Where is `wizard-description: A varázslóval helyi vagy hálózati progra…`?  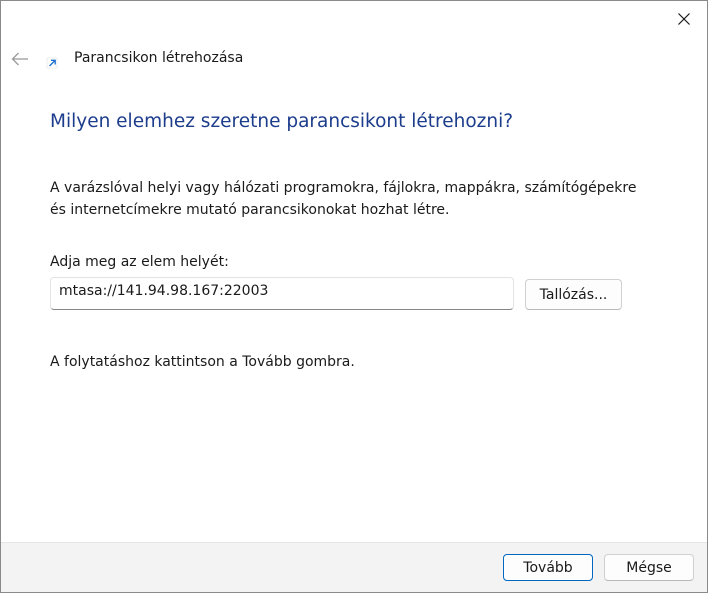
wizard-description: A varázslóval helyi vagy hálózati progra… is located at coordinates (343, 199).